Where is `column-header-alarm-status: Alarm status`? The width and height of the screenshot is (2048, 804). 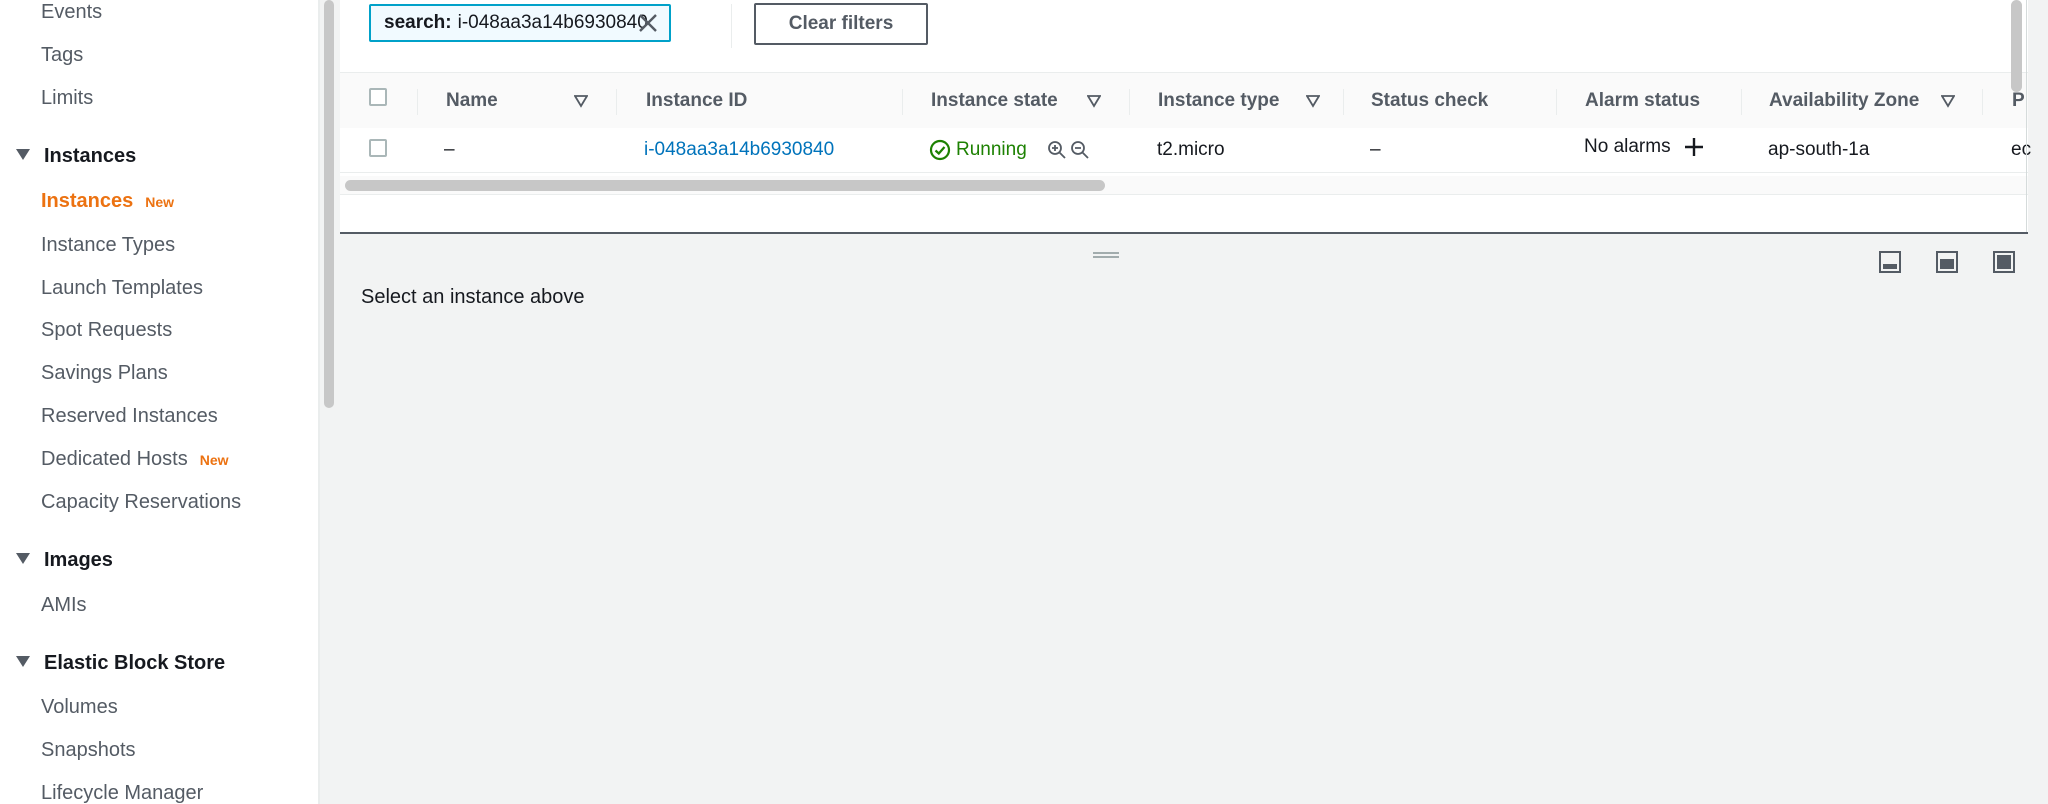
column-header-alarm-status: Alarm status is located at coordinates (1642, 101).